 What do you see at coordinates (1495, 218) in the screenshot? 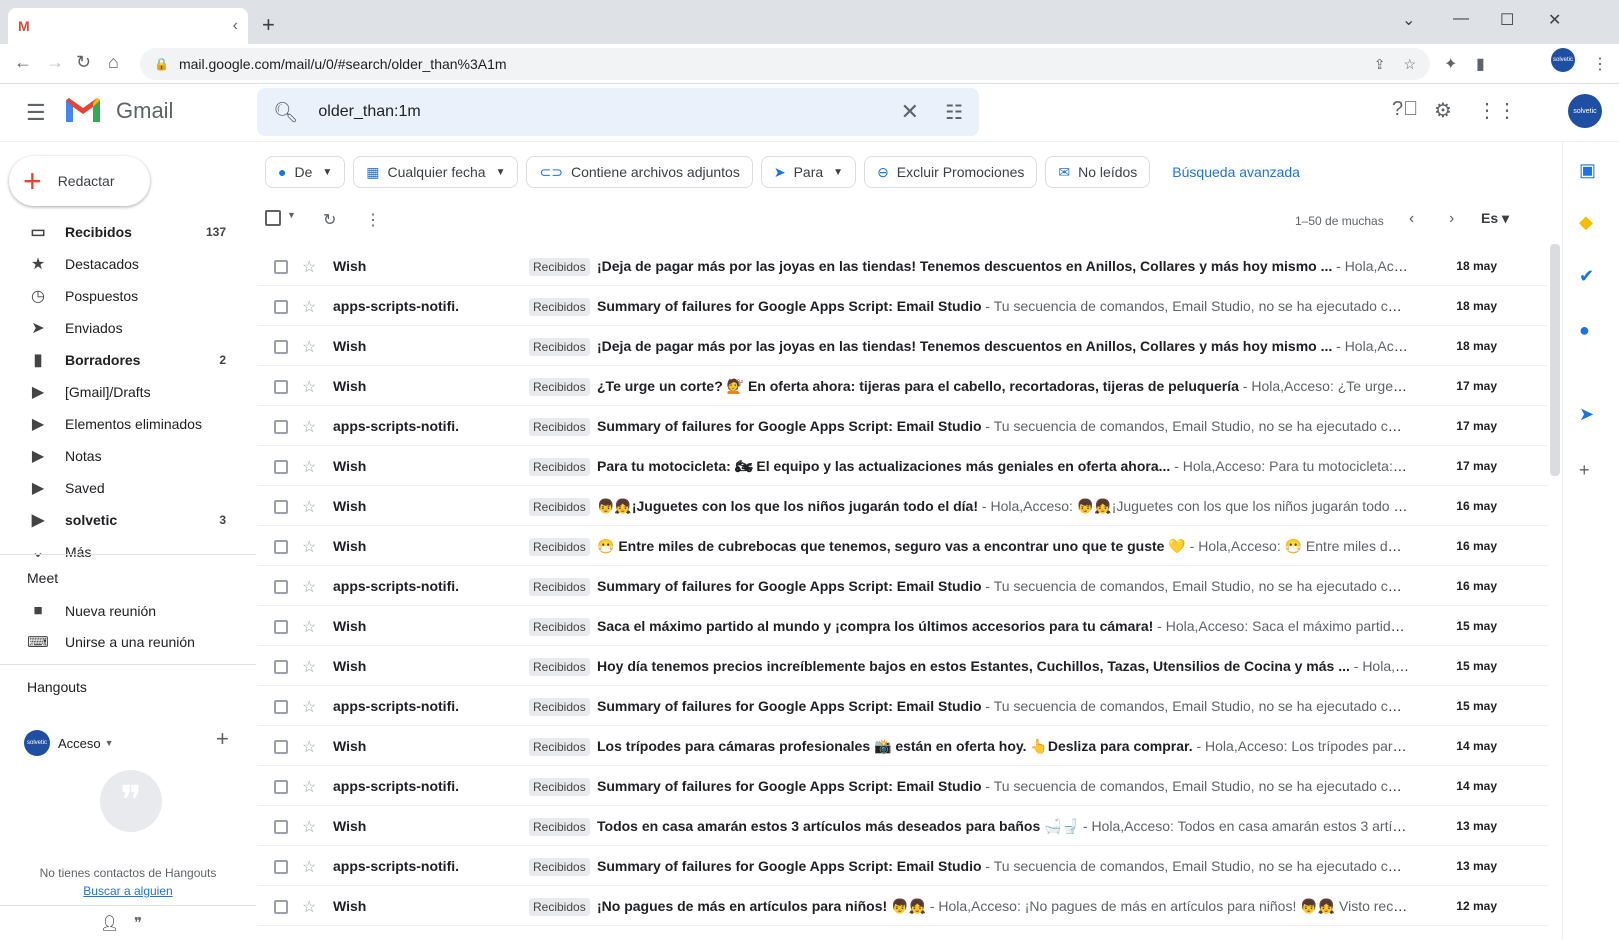
I see `input-language-selector: Es ▾` at bounding box center [1495, 218].